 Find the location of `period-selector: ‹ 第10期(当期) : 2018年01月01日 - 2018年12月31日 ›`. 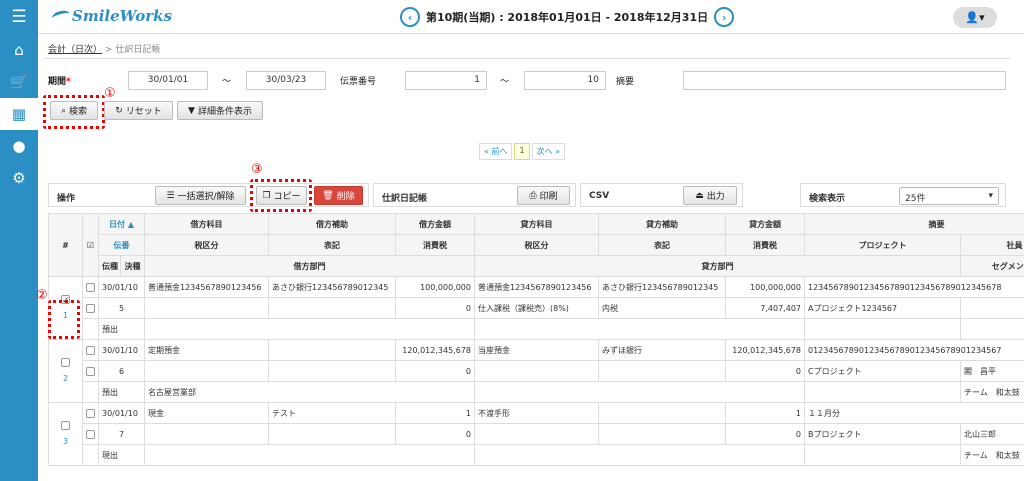

period-selector: ‹ 第10期(当期) : 2018年01月01日 - 2018年12月31日 › is located at coordinates (567, 17).